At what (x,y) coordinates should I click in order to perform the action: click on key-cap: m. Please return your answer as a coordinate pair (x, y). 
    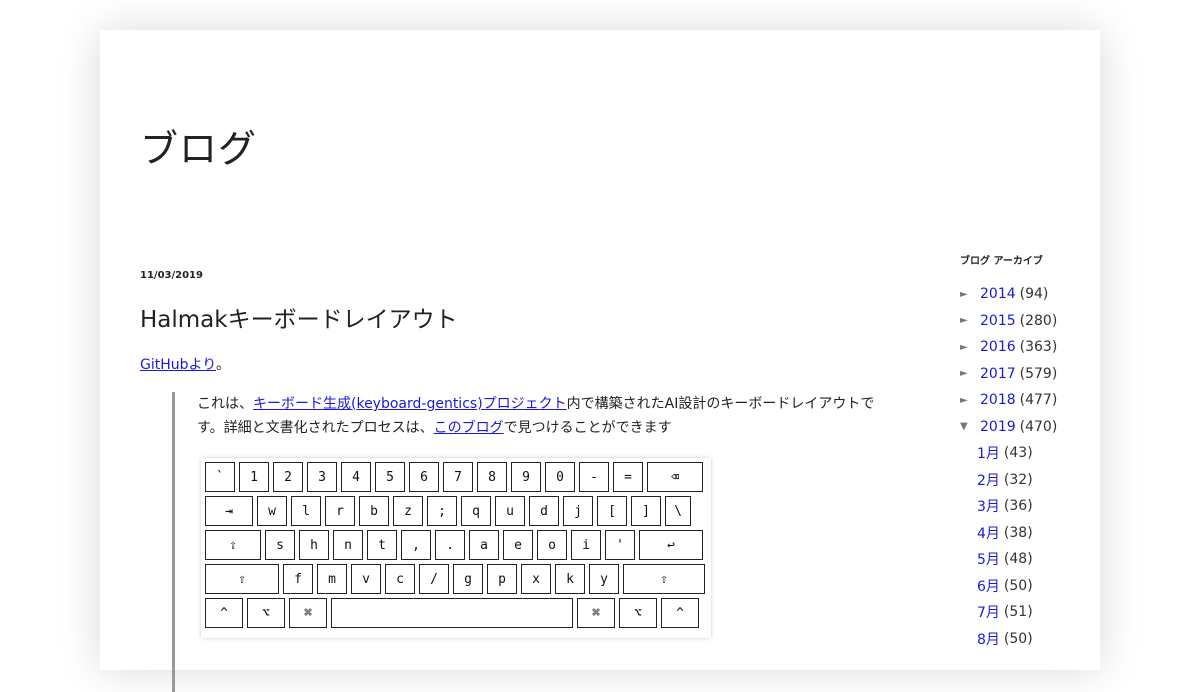
    Looking at the image, I should click on (332, 579).